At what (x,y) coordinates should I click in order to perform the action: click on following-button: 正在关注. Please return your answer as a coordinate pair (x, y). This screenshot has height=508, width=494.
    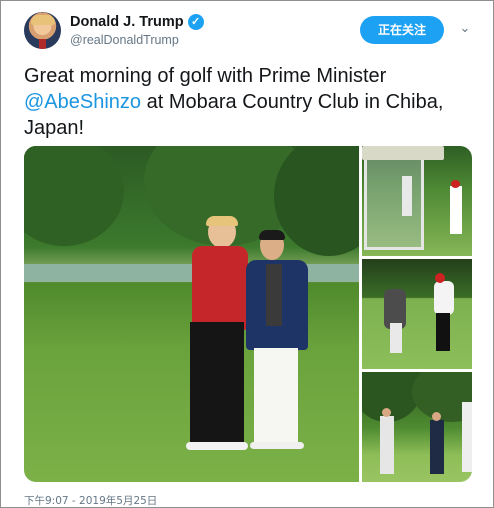
    Looking at the image, I should click on (402, 30).